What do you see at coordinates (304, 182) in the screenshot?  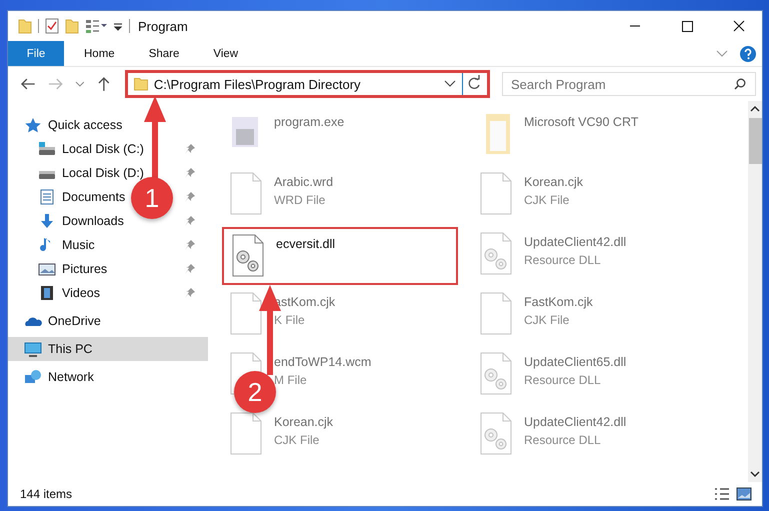 I see `file-name: Arabic.wrd` at bounding box center [304, 182].